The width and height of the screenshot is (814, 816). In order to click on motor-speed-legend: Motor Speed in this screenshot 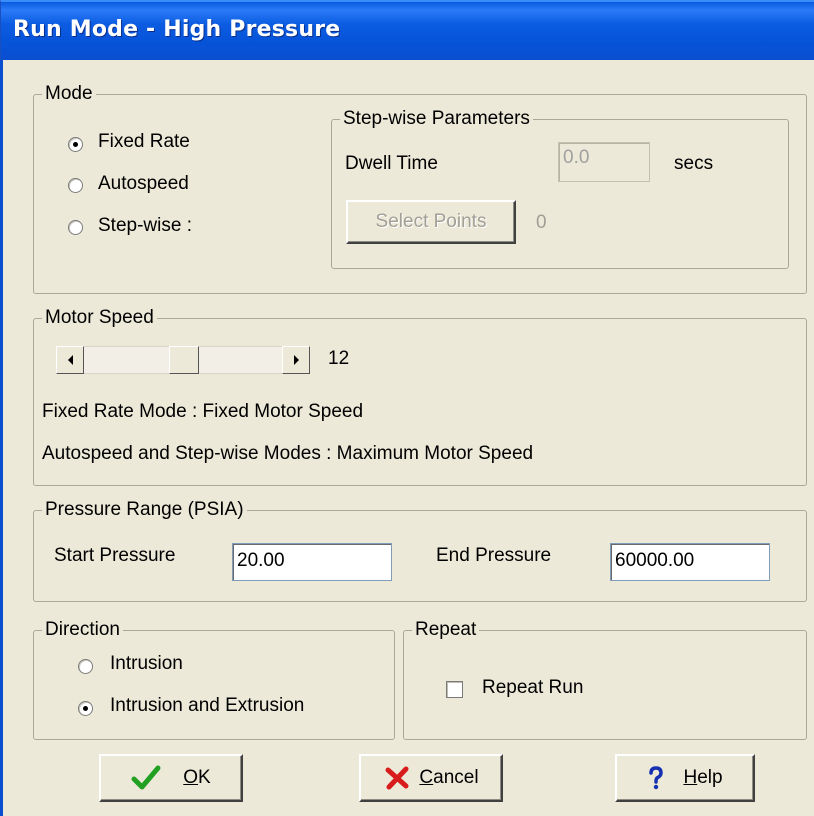, I will do `click(99, 318)`.